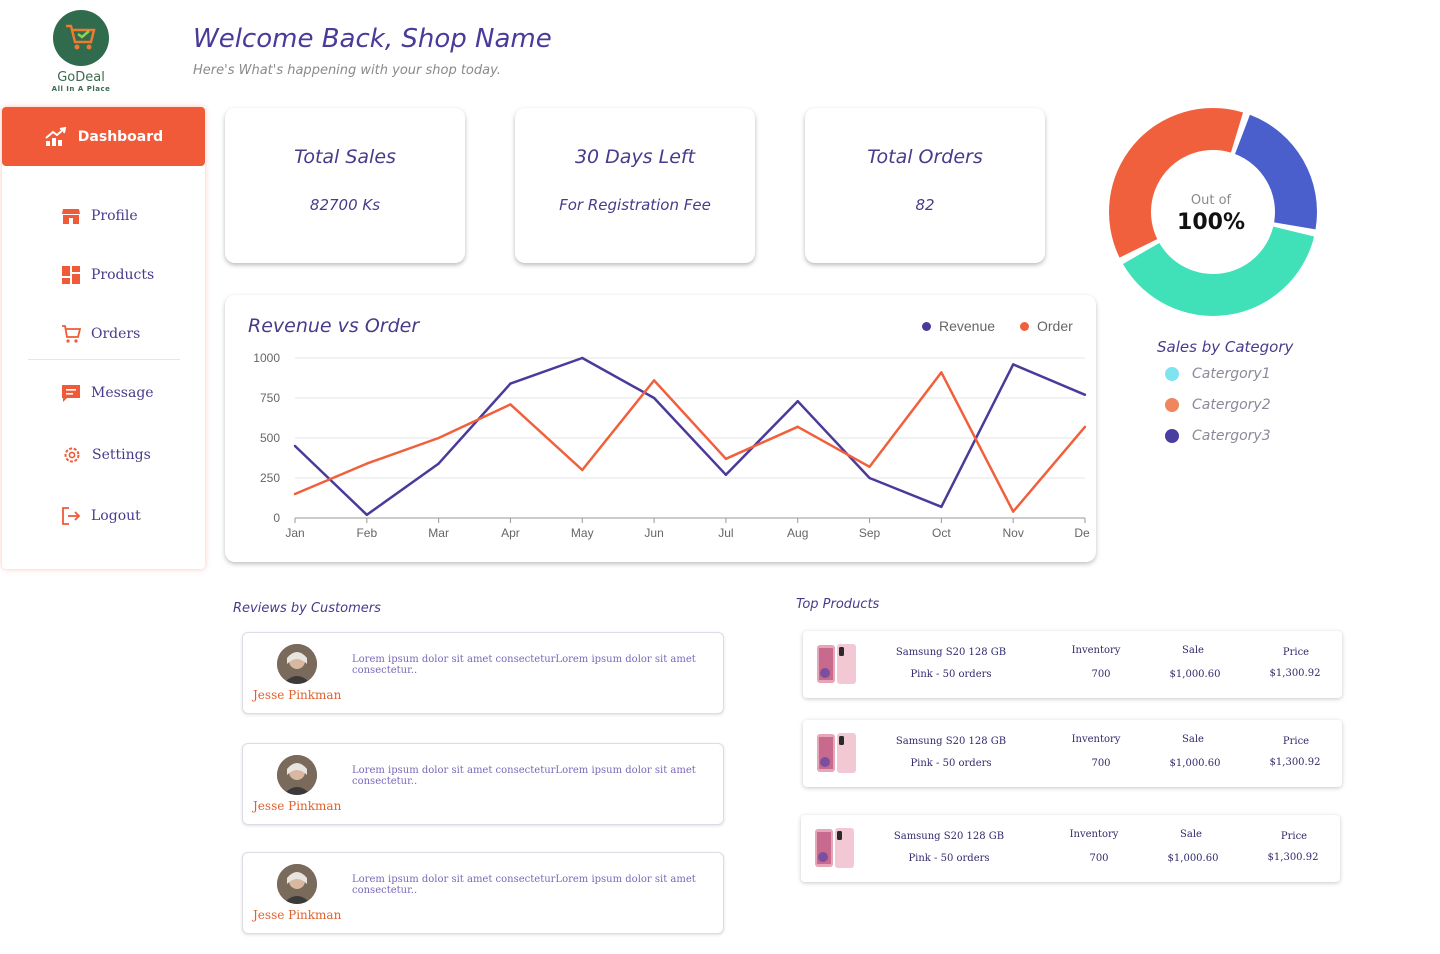  I want to click on page-title: Welcome Back, Shop Name, so click(372, 39).